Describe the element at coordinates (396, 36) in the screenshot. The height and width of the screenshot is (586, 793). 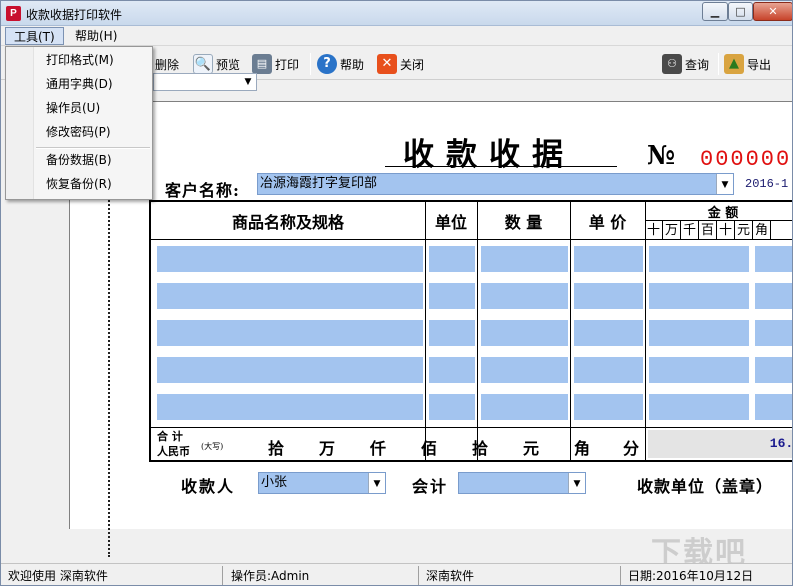
I see `menu-bar: 工具(T) 帮助(H)` at that location.